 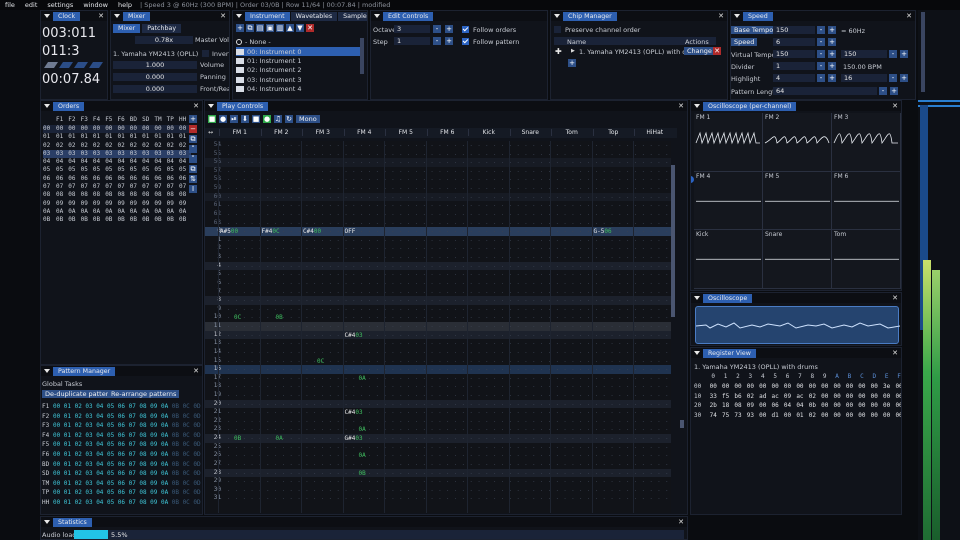 What do you see at coordinates (10, 5) in the screenshot?
I see `menu-file: file` at bounding box center [10, 5].